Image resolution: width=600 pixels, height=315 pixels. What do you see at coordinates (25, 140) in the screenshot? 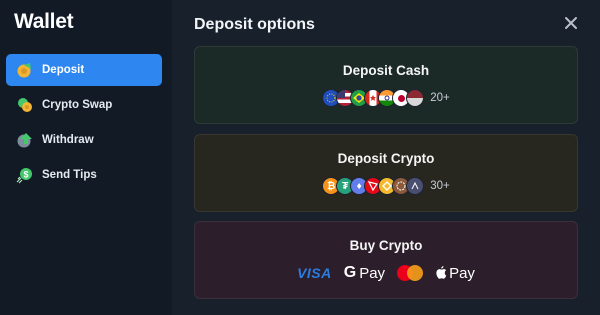
I see `withdraw-icon` at bounding box center [25, 140].